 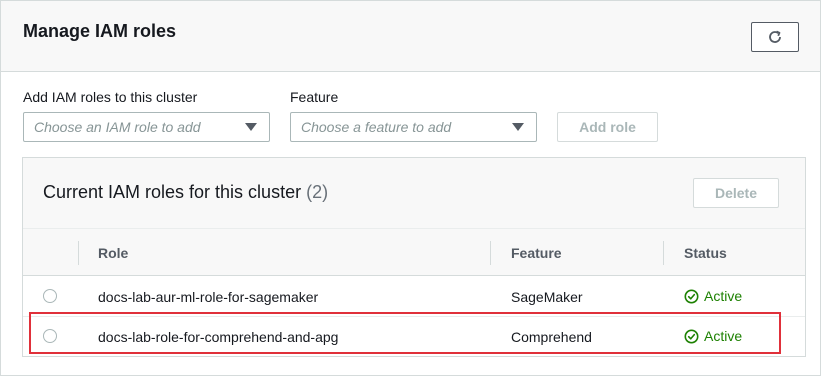 I want to click on feature-name: Comprehend, so click(x=551, y=337).